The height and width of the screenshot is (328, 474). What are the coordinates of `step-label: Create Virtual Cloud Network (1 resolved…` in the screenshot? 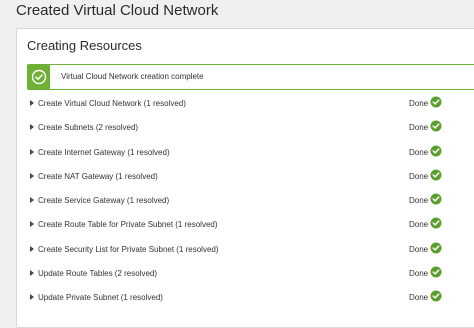 It's located at (112, 103).